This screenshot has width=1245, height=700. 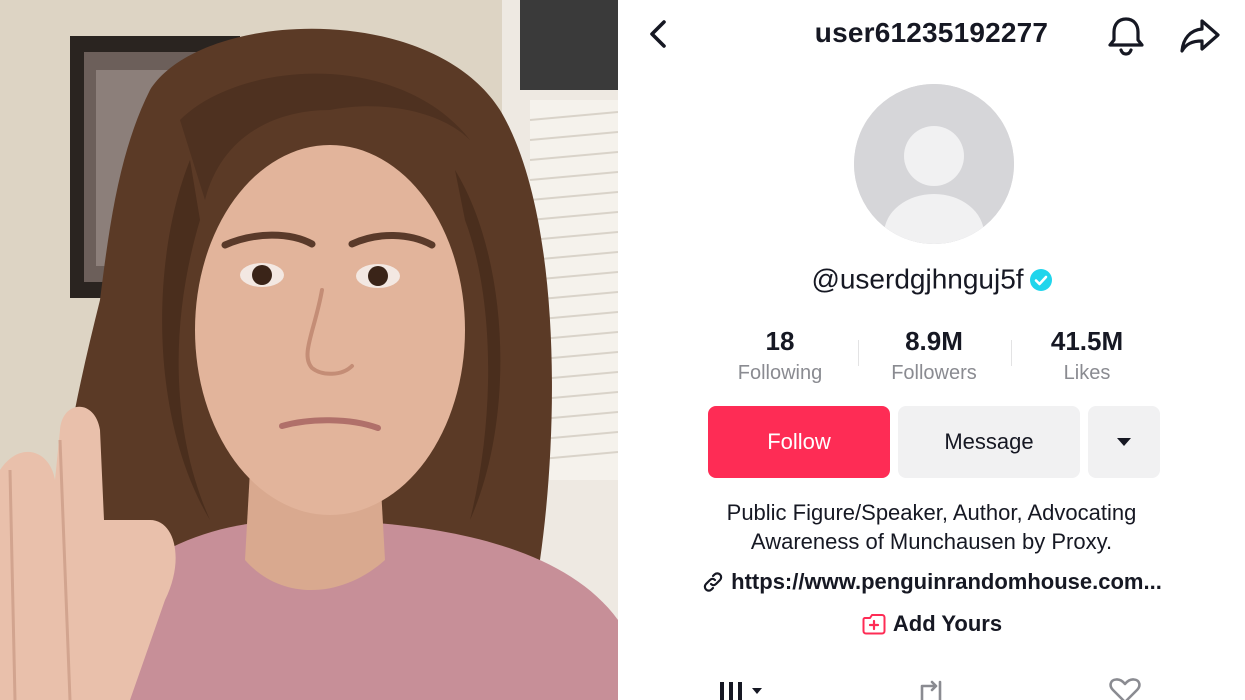 What do you see at coordinates (947, 624) in the screenshot?
I see `add-yours-label: Add Yours` at bounding box center [947, 624].